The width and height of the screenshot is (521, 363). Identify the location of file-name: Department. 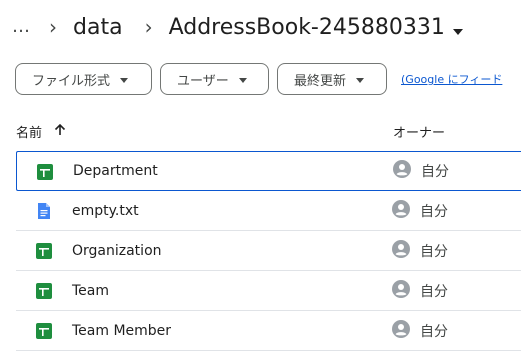
(115, 171).